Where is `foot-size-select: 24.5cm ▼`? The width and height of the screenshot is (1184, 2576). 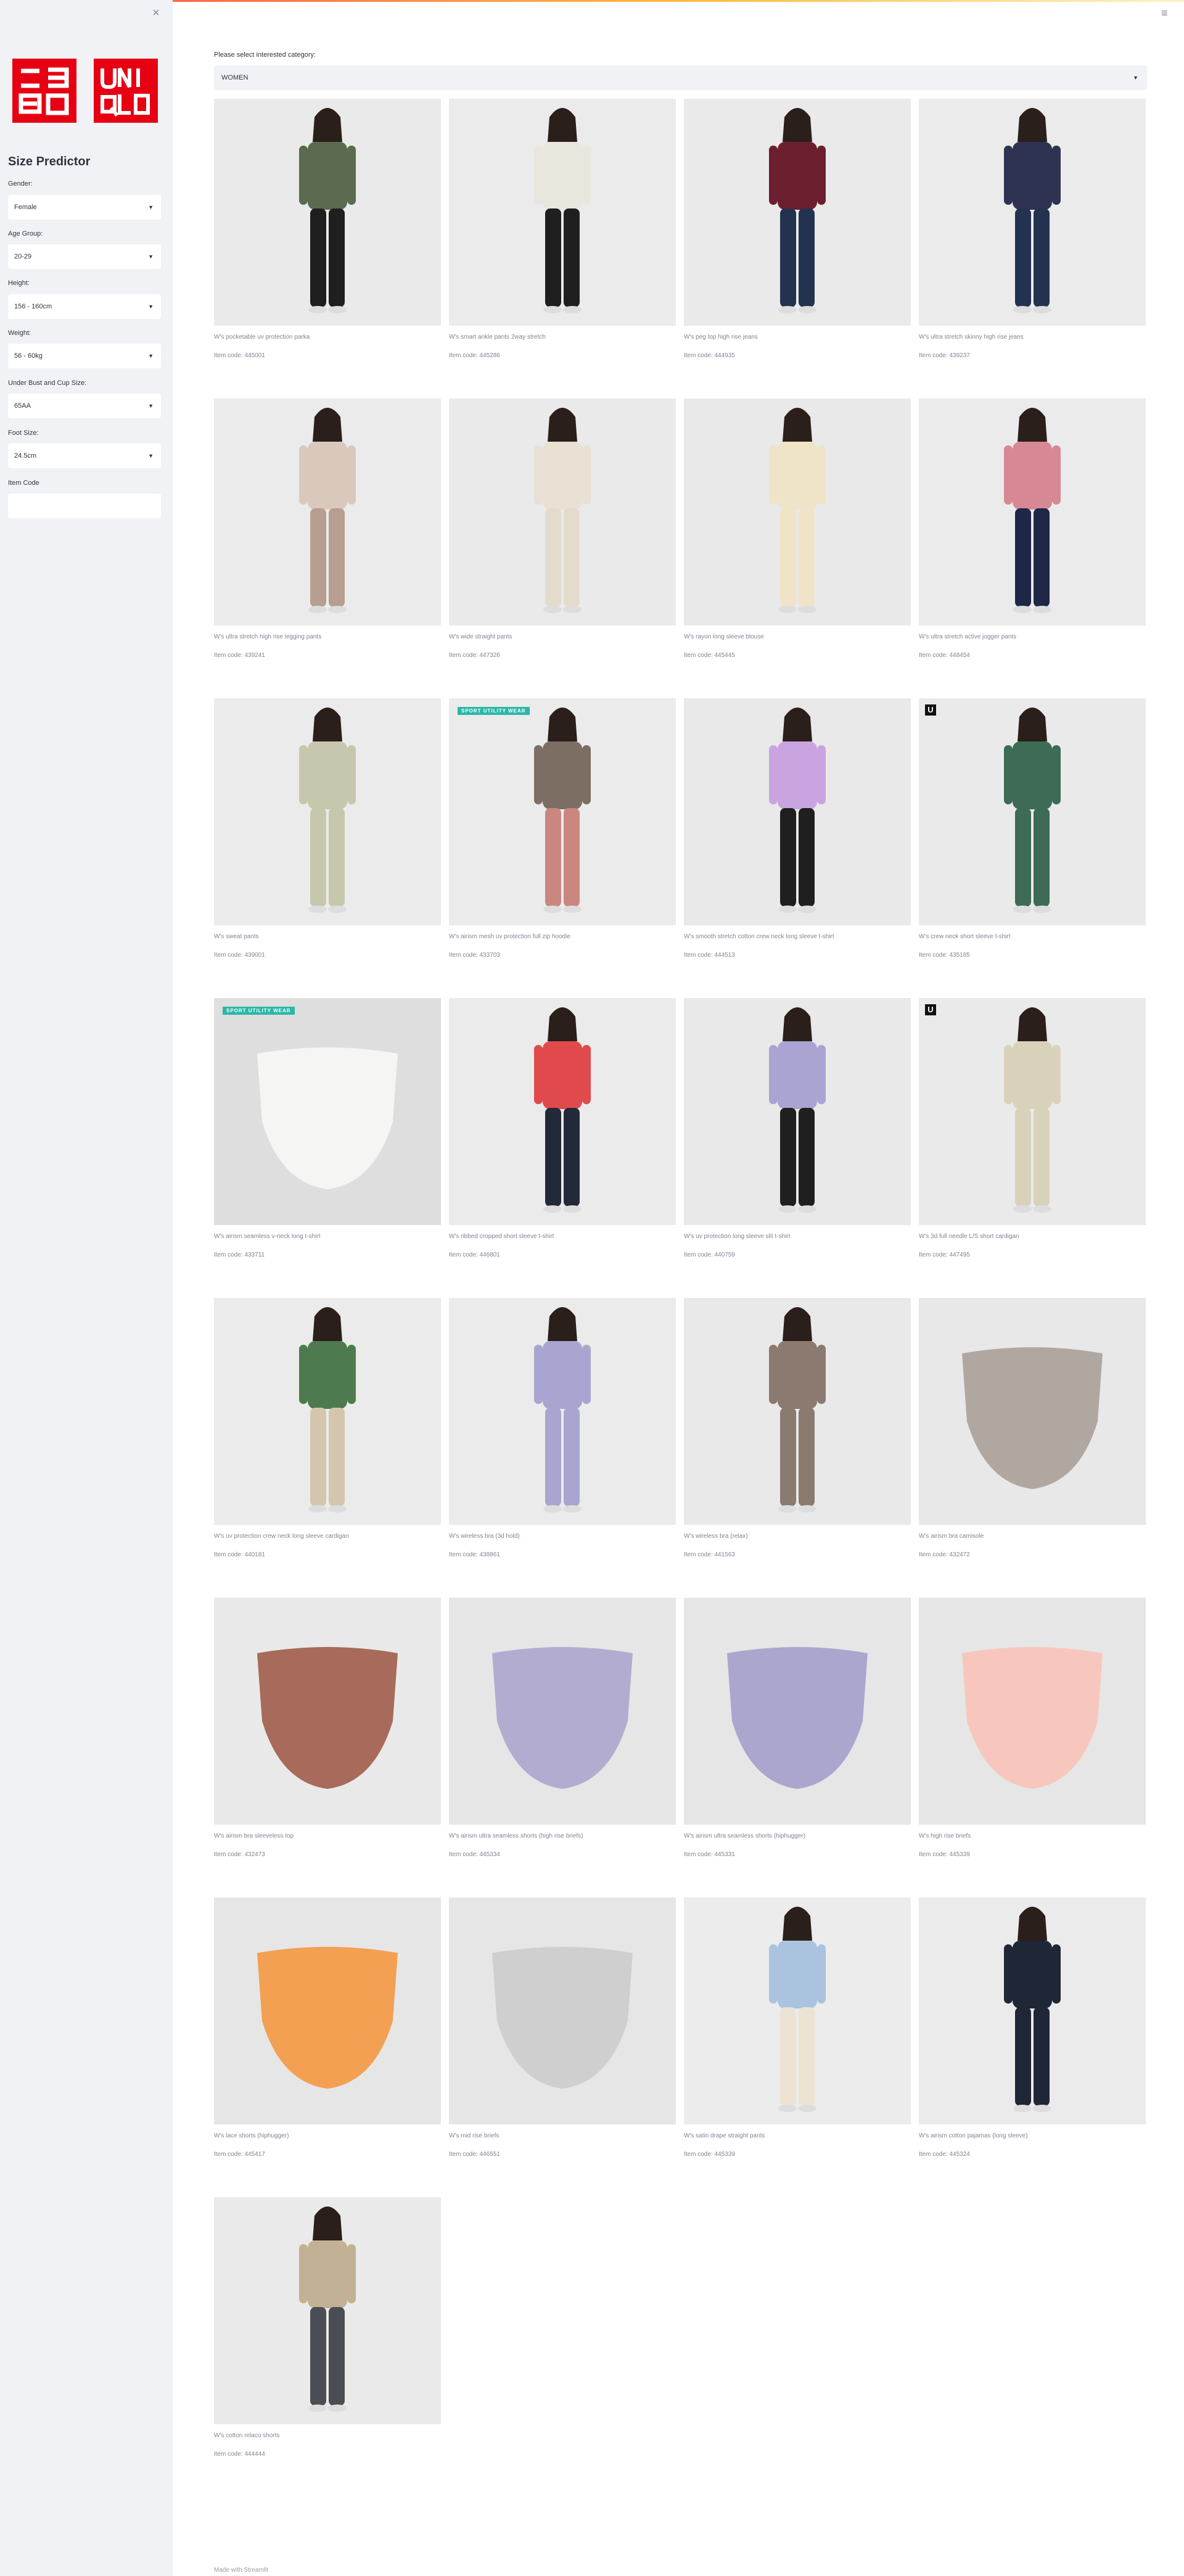 foot-size-select: 24.5cm ▼ is located at coordinates (84, 456).